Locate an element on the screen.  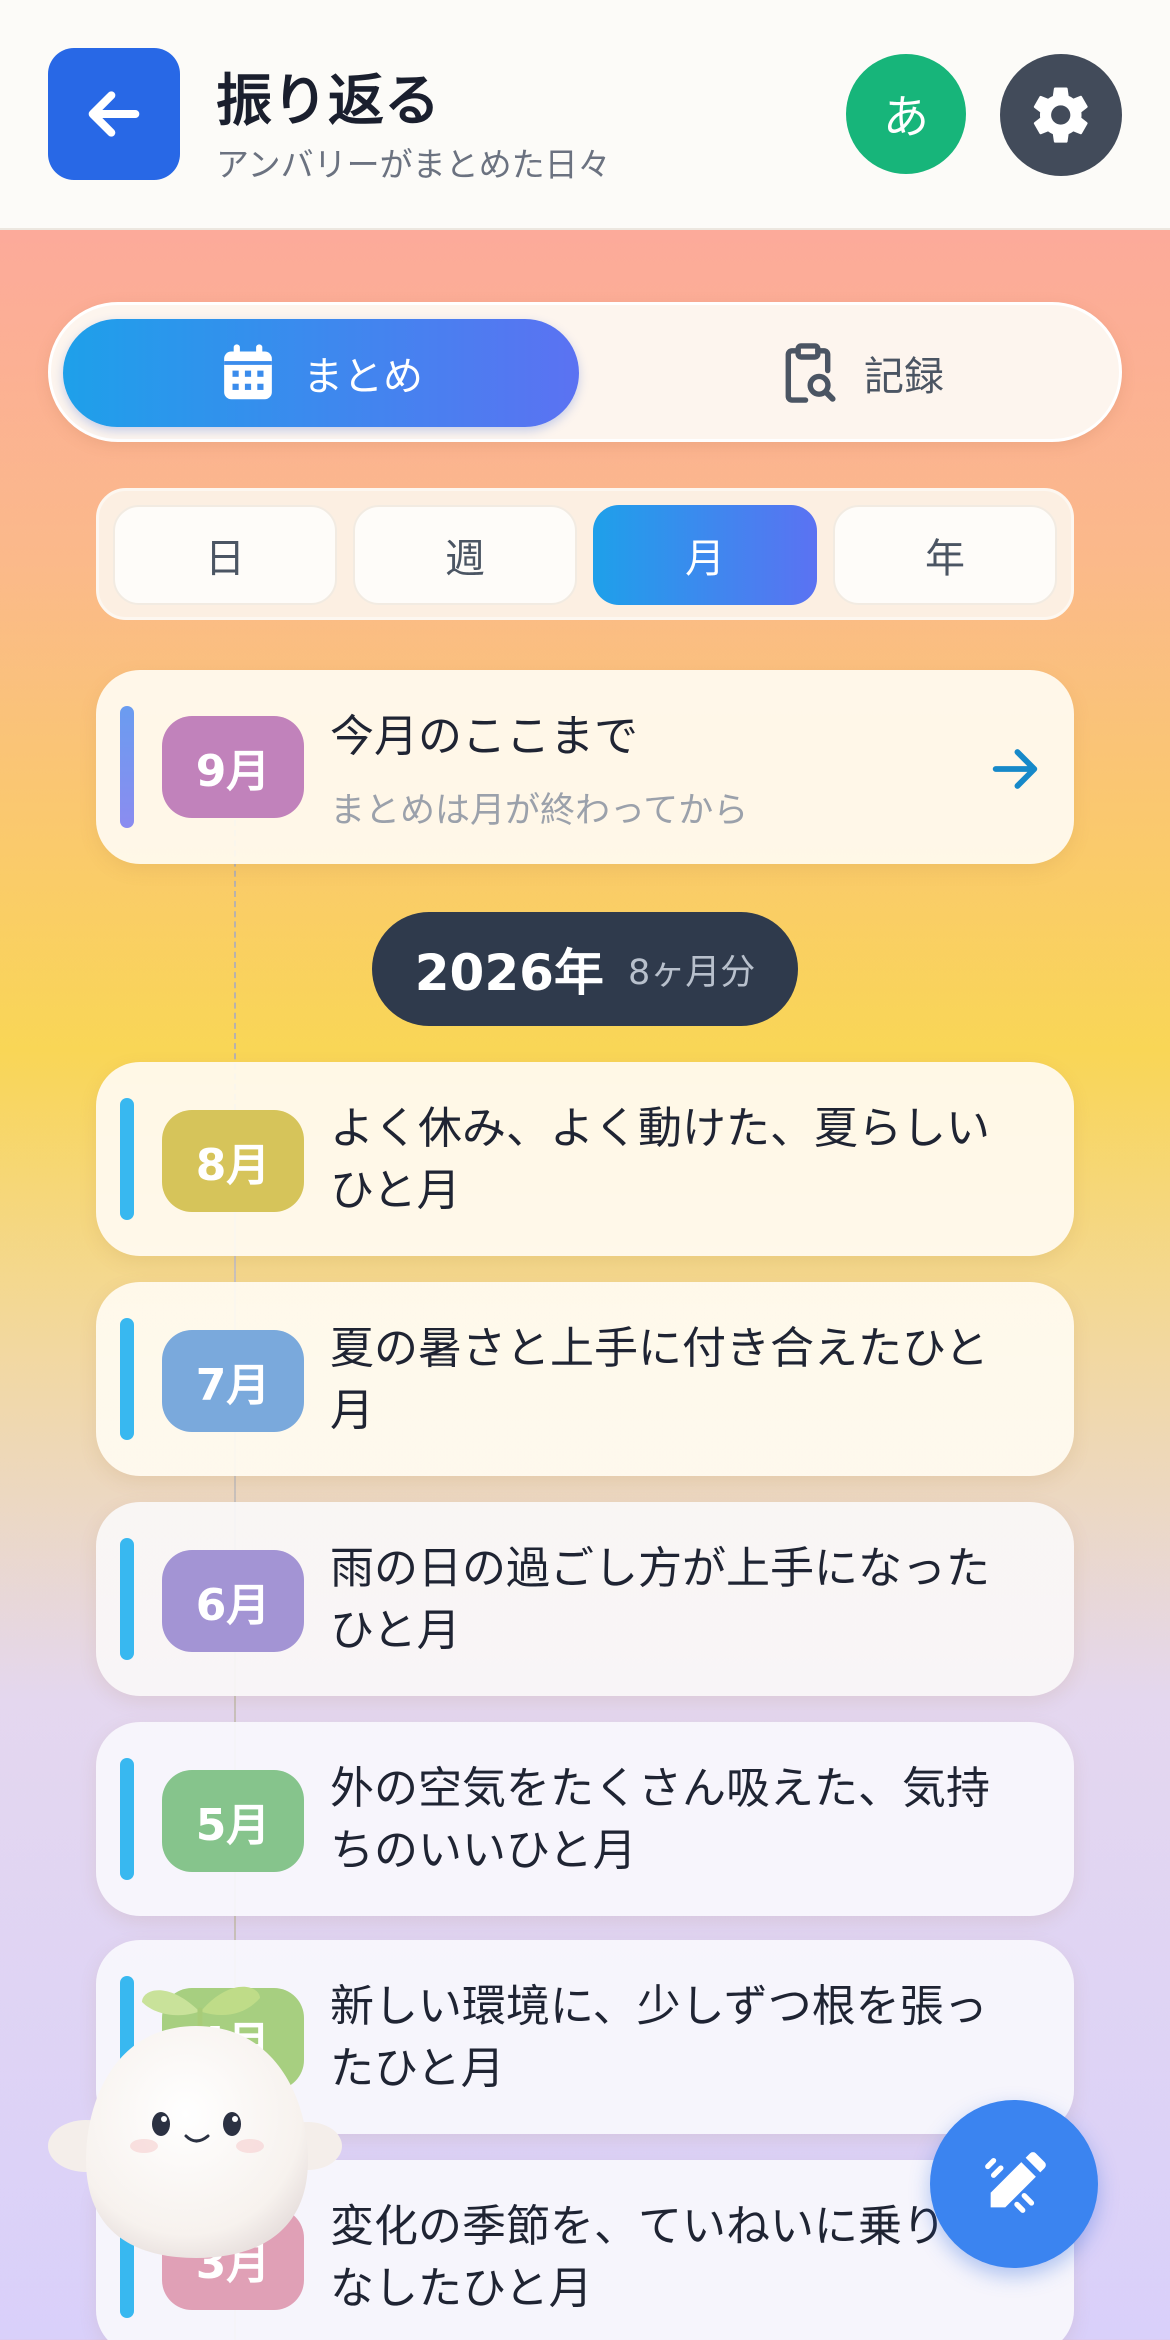
clipboard-search-icon is located at coordinates (810, 373).